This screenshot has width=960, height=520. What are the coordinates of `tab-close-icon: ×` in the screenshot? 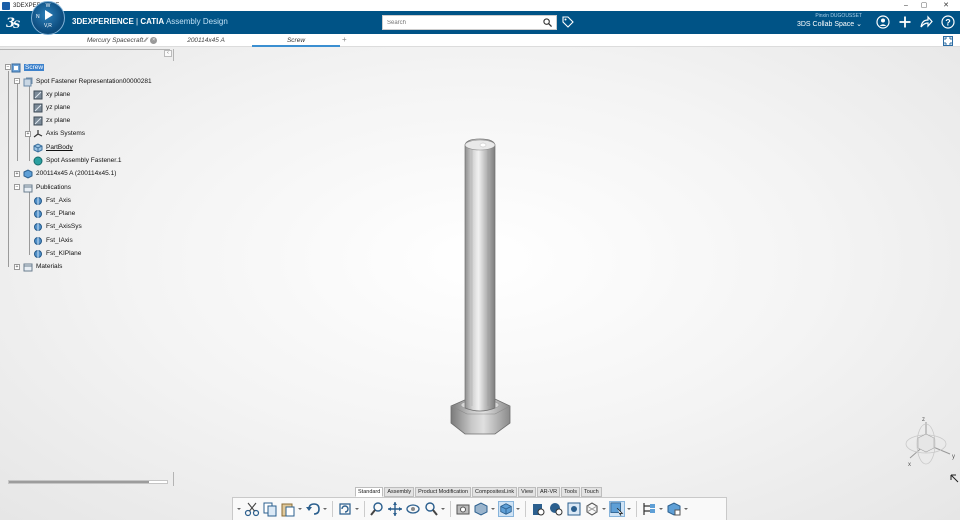 It's located at (154, 40).